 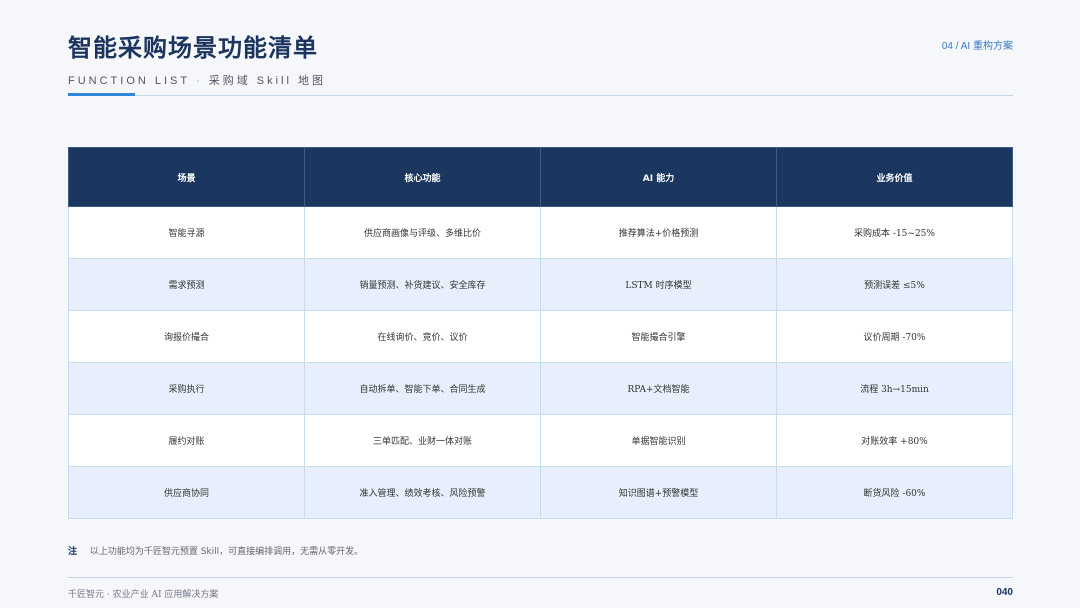 What do you see at coordinates (186, 232) in the screenshot?
I see `table-cell: 智能寻源` at bounding box center [186, 232].